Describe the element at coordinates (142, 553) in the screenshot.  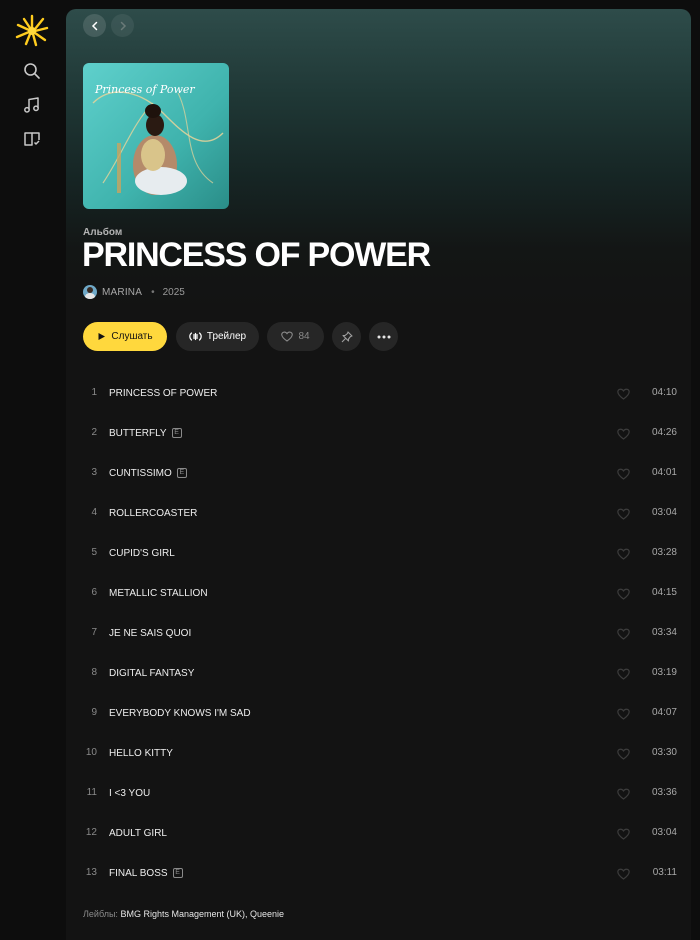
I see `track-title: CUPID'S GIRL` at that location.